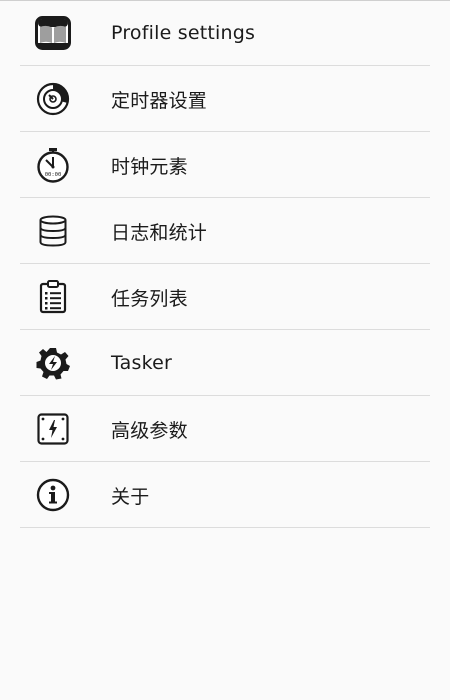 The image size is (450, 700). I want to click on database-icon, so click(53, 231).